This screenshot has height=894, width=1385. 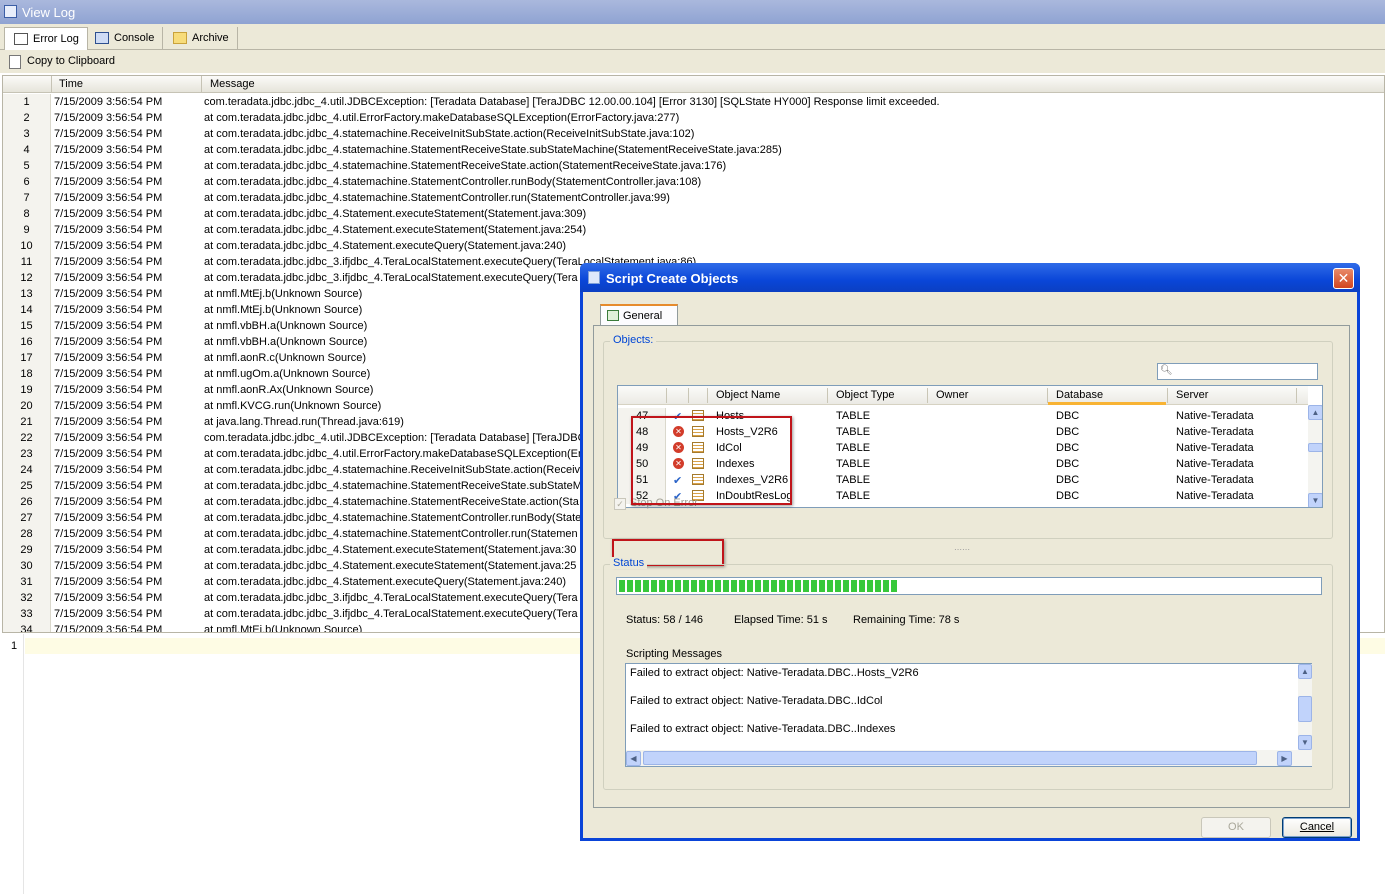 What do you see at coordinates (865, 395) in the screenshot?
I see `column-header-object-type: Object Type` at bounding box center [865, 395].